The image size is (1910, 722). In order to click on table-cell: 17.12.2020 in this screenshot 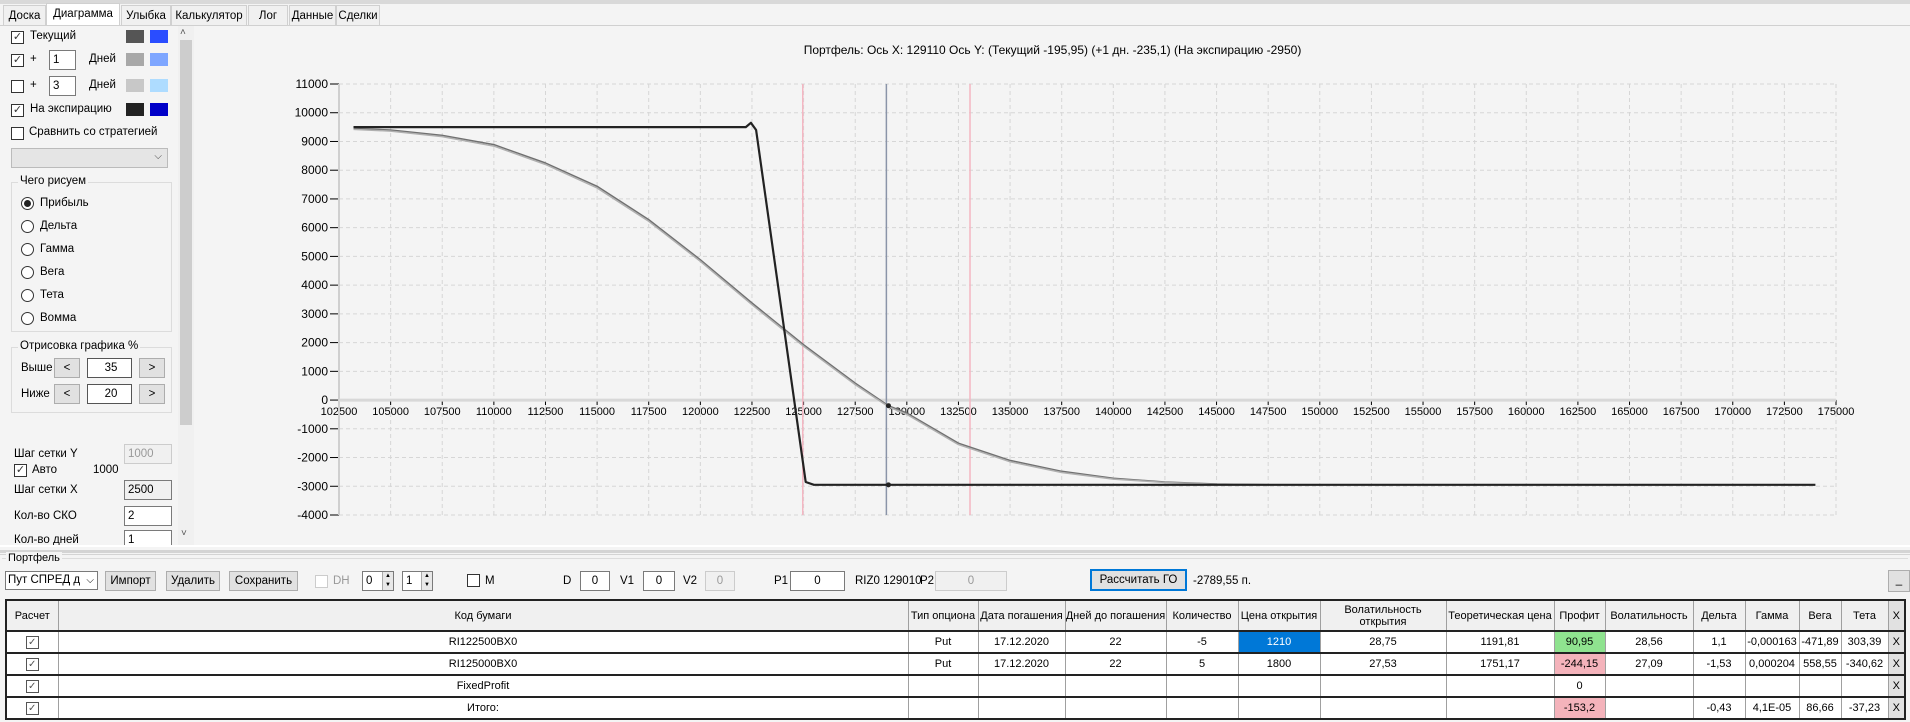, I will do `click(1021, 642)`.